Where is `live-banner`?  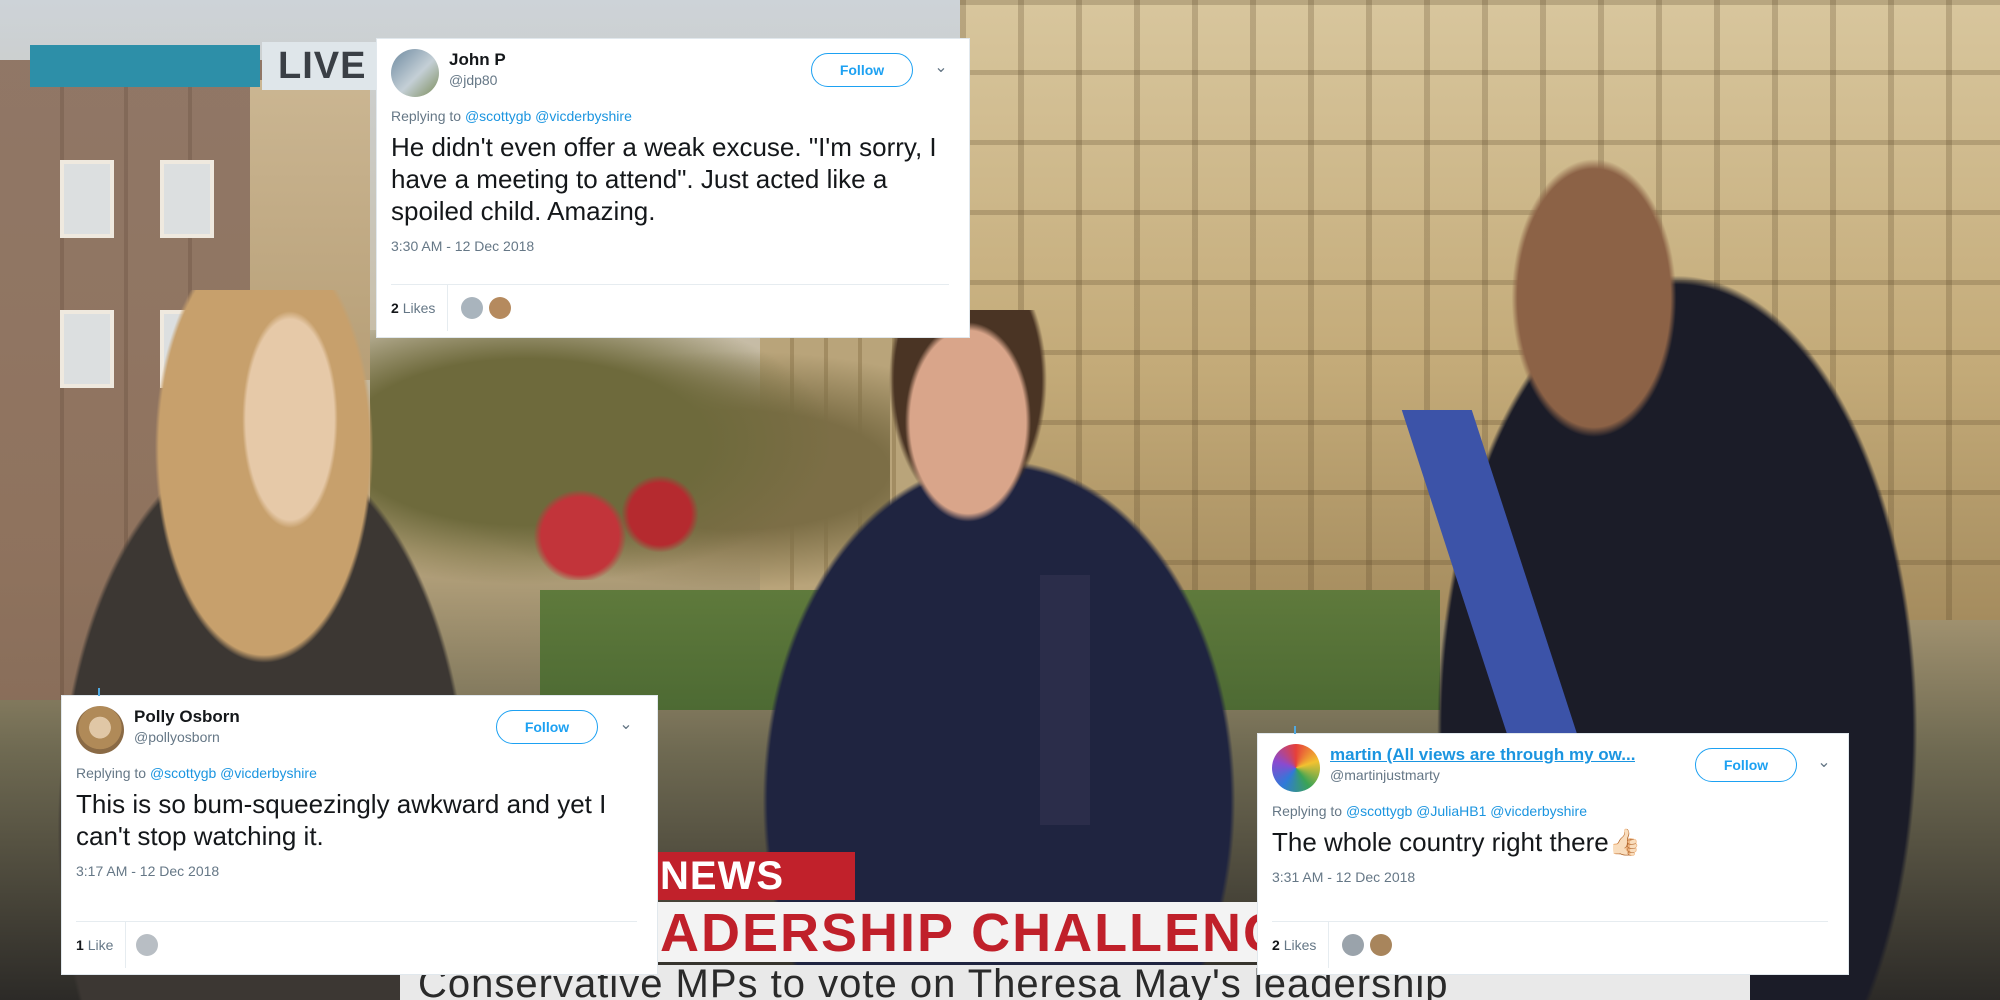 live-banner is located at coordinates (145, 66).